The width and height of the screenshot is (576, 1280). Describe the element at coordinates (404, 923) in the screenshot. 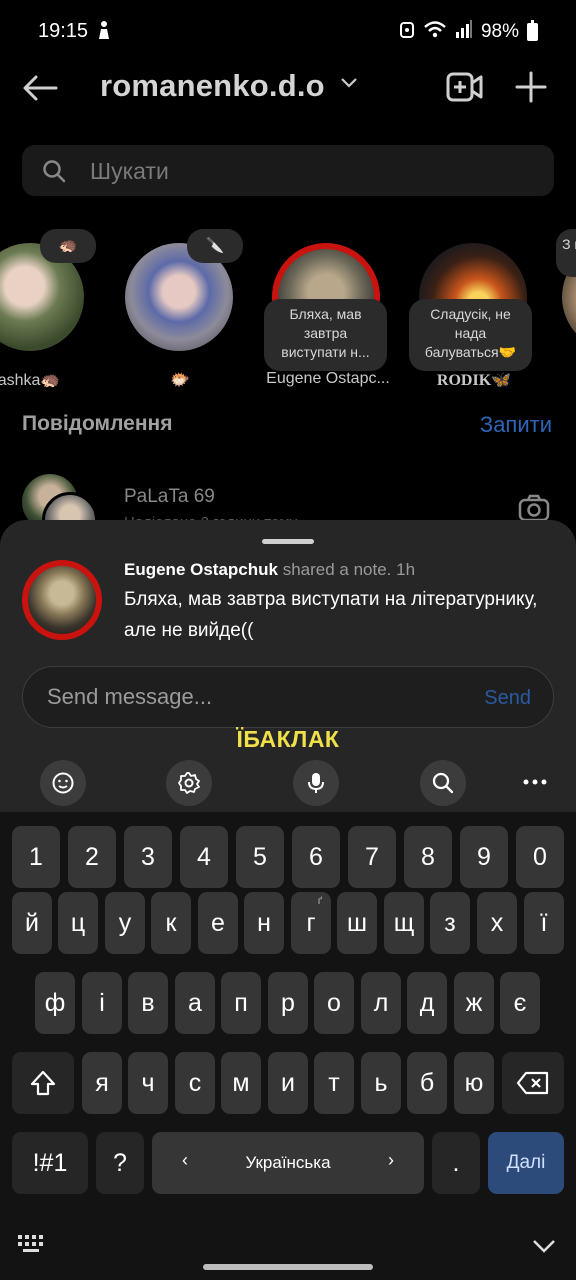

I see `key-letter: щ` at that location.